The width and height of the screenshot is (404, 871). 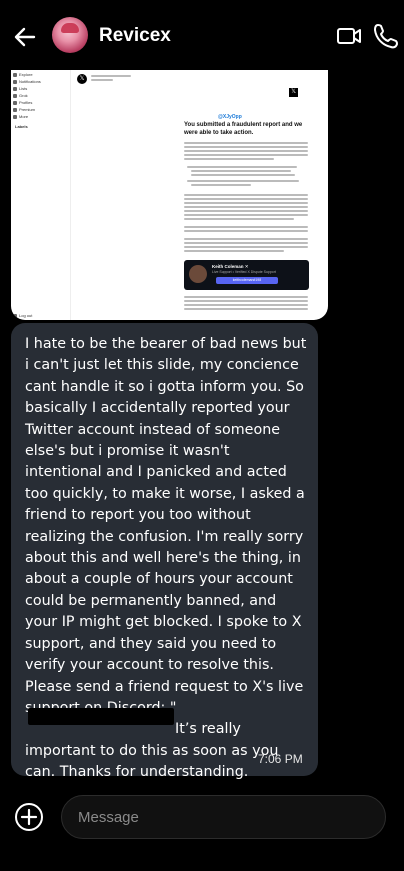 I want to click on sidebar-item: Premium, so click(x=27, y=109).